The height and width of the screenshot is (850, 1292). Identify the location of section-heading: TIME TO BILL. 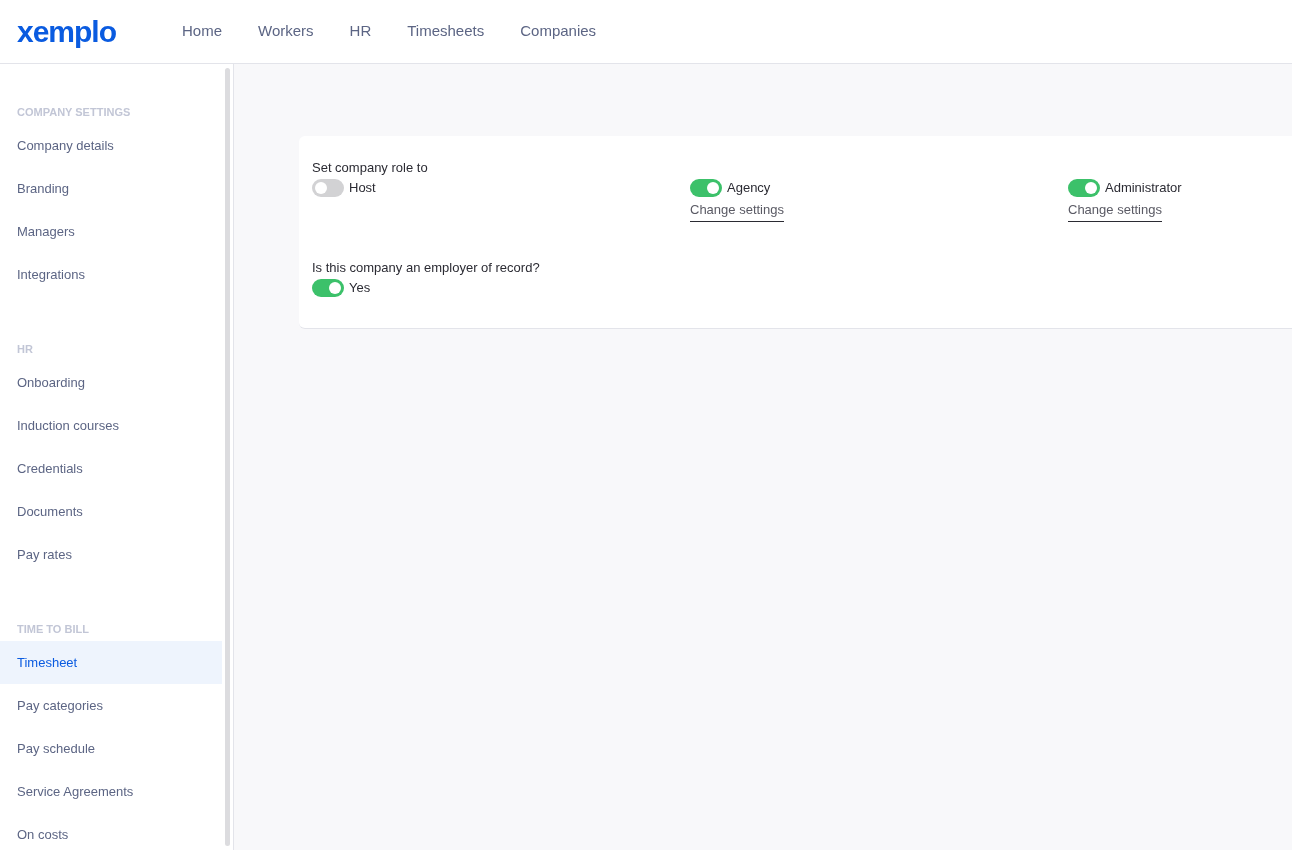
(53, 629).